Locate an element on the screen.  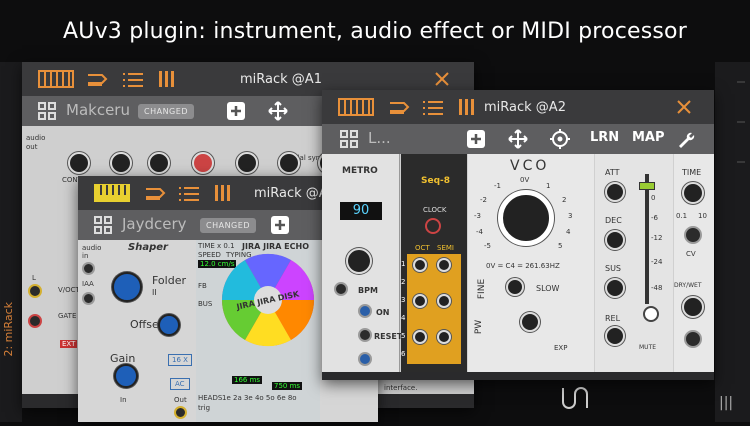
gain-label: Gain is located at coordinates (123, 358).